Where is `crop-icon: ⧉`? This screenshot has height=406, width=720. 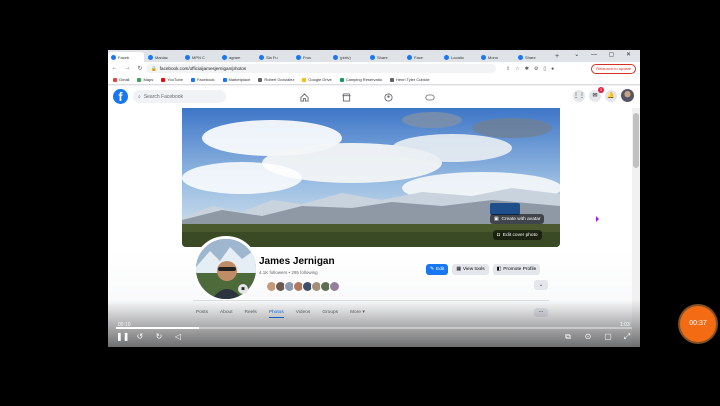
crop-icon: ⧉ is located at coordinates (568, 337).